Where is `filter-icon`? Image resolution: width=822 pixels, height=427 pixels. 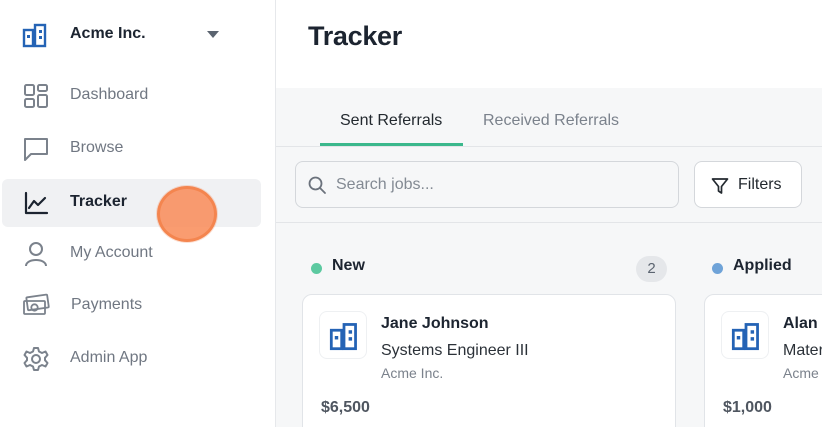 filter-icon is located at coordinates (720, 186).